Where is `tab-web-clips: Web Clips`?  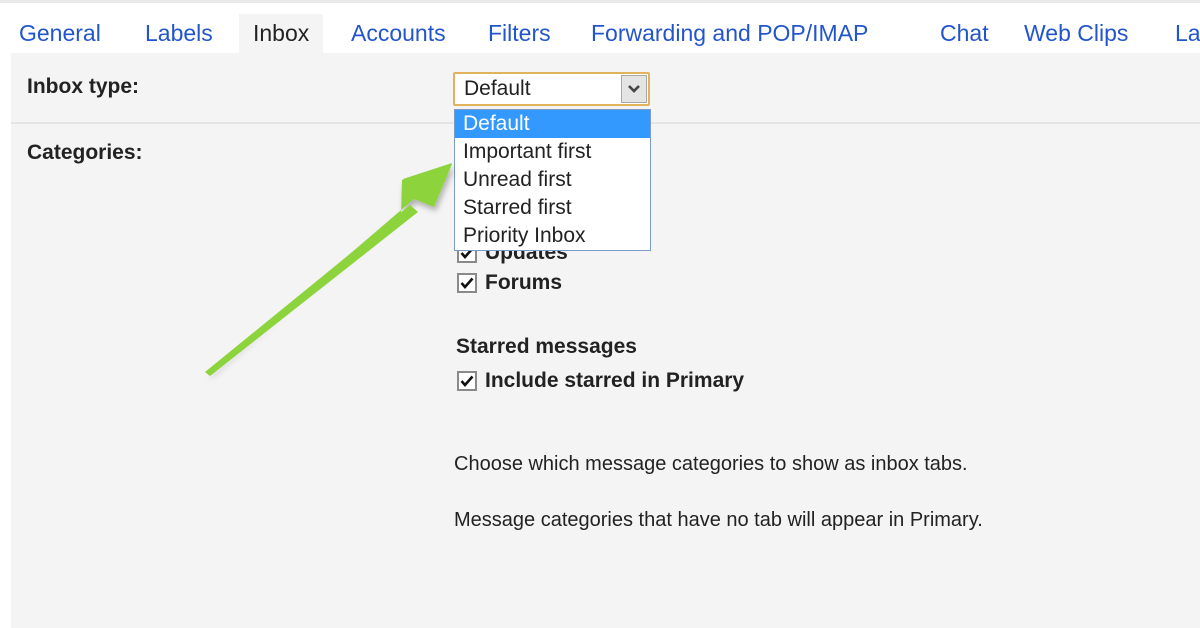 tab-web-clips: Web Clips is located at coordinates (1076, 33).